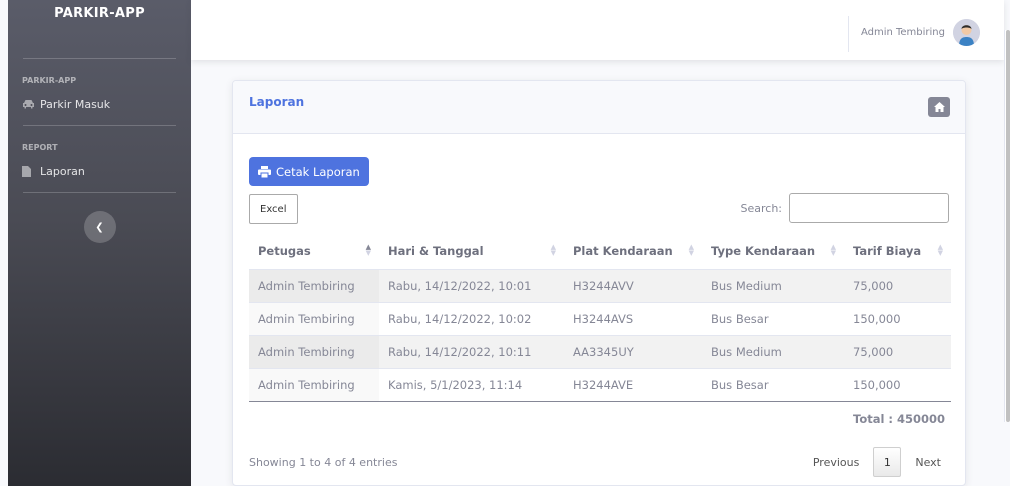 The height and width of the screenshot is (486, 1010). I want to click on search-label: Search:, so click(761, 208).